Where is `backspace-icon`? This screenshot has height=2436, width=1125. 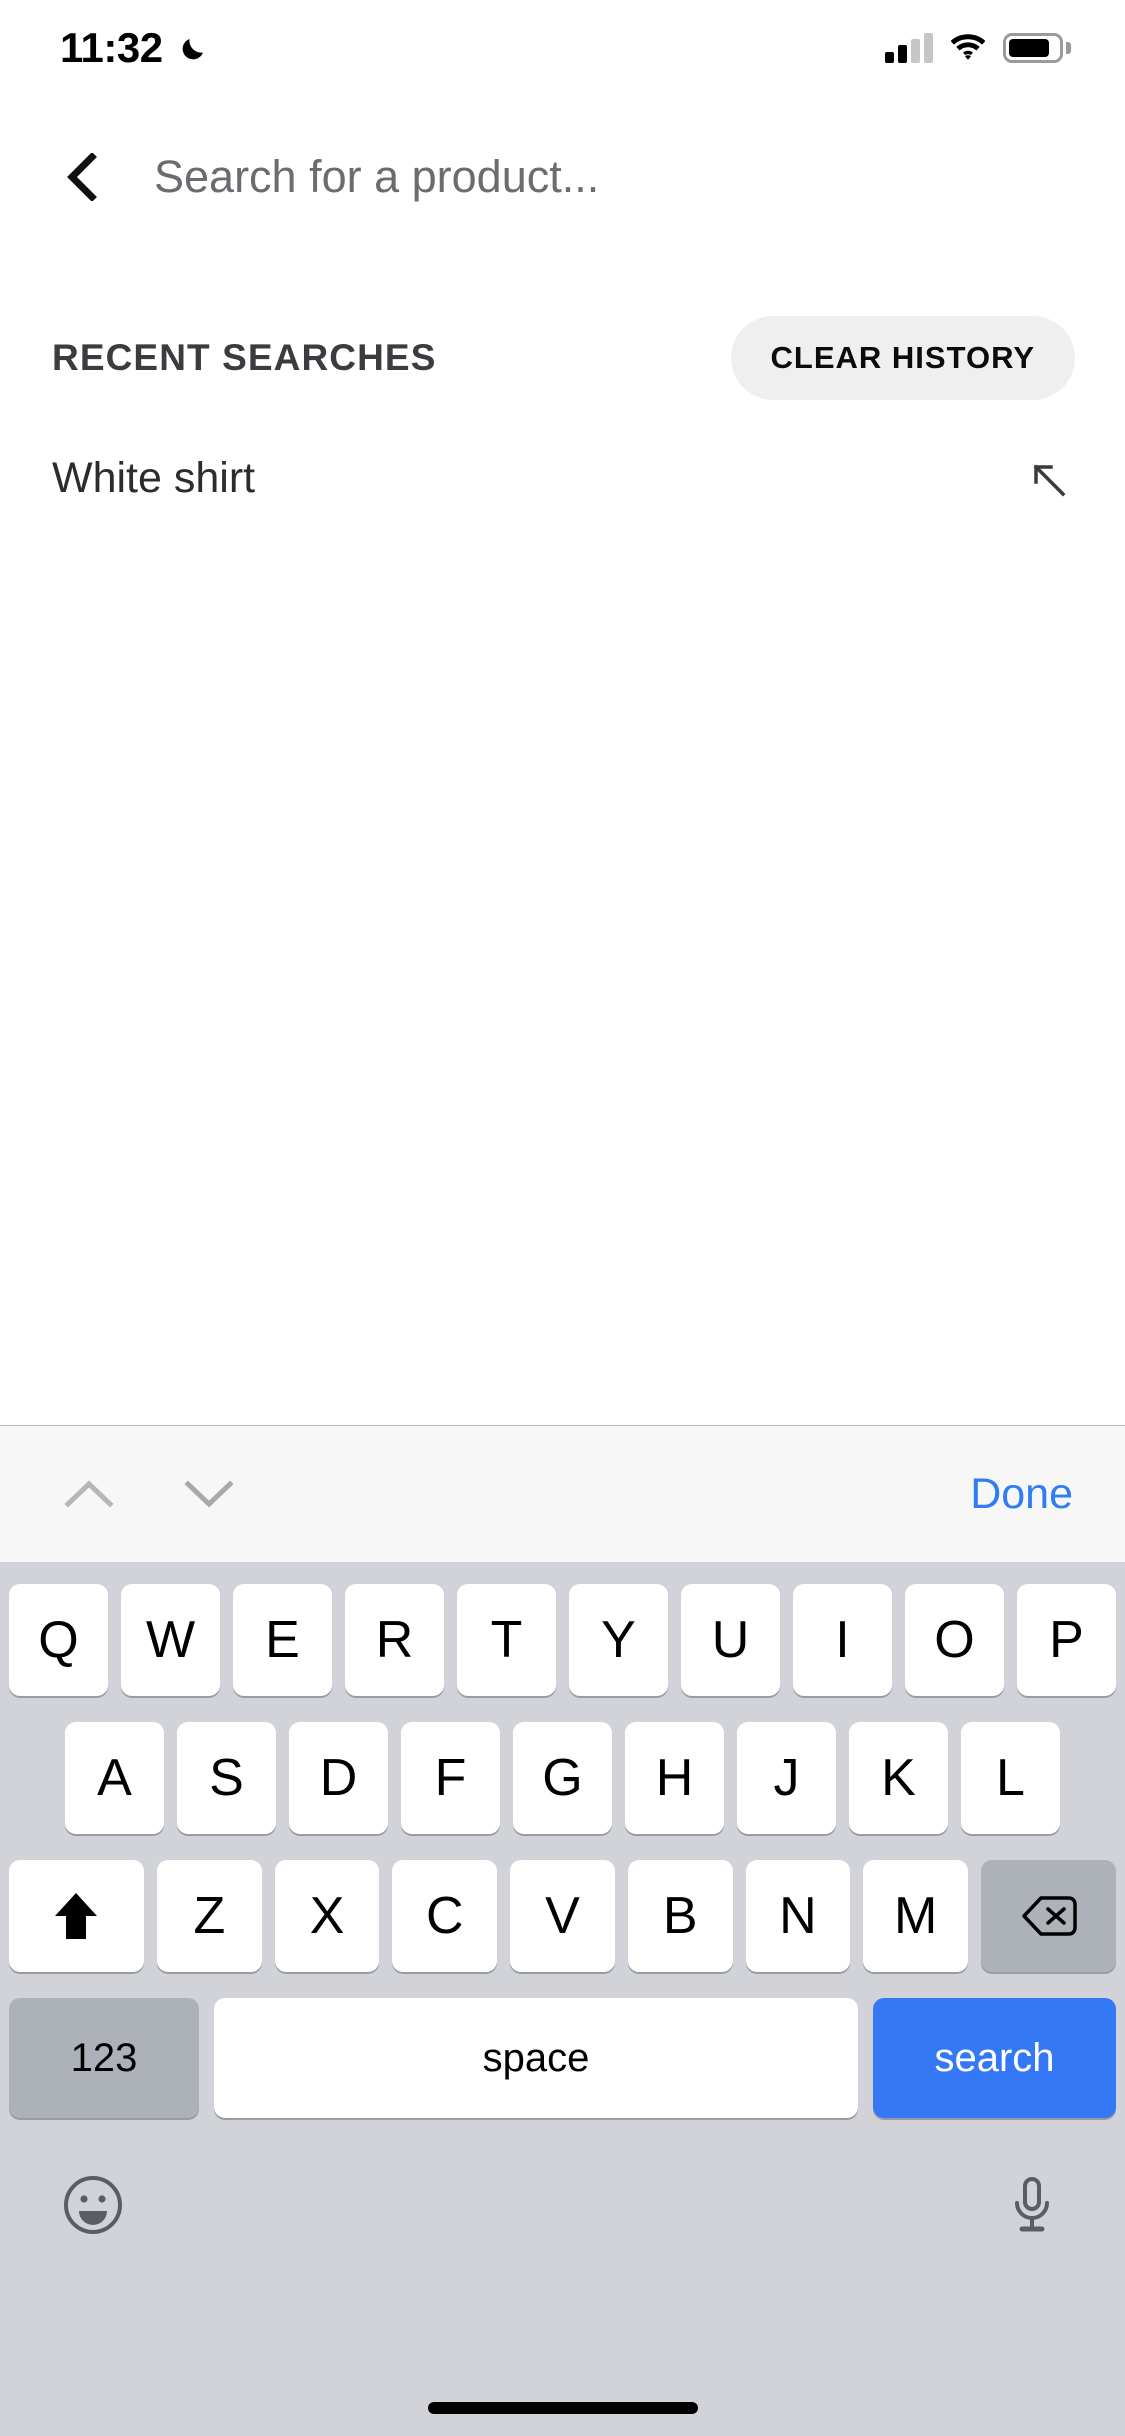 backspace-icon is located at coordinates (1049, 1916).